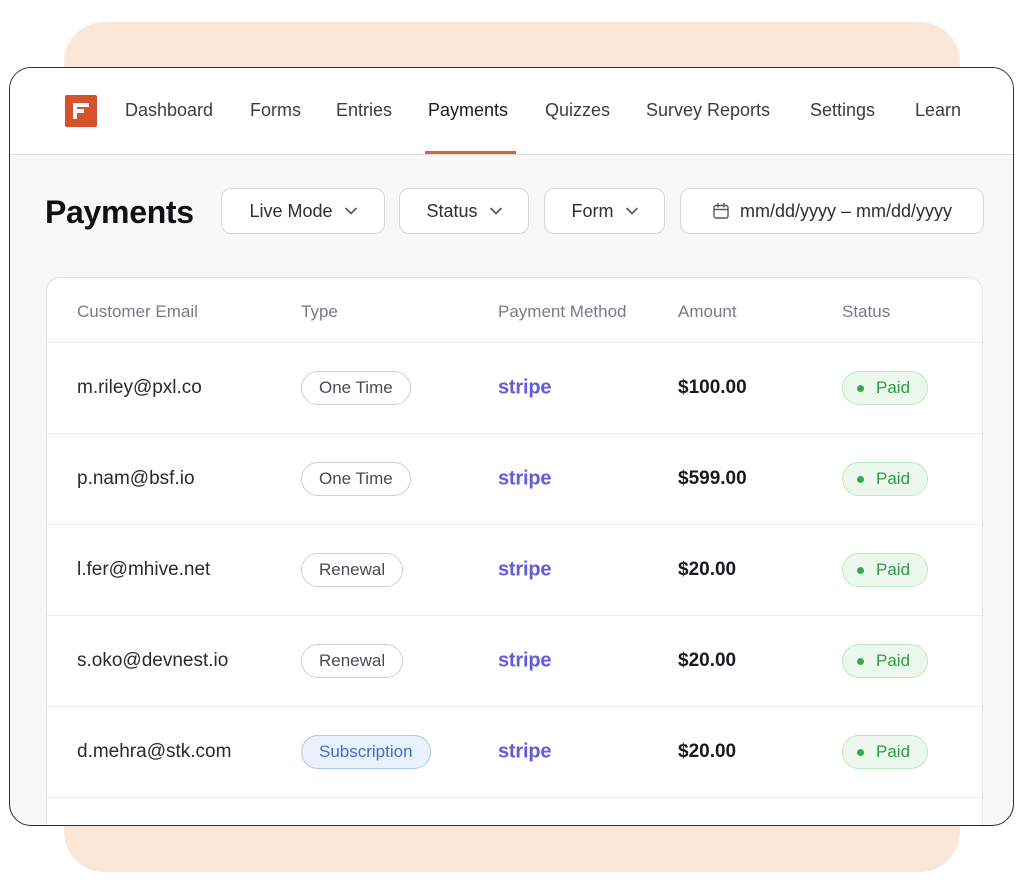  Describe the element at coordinates (119, 212) in the screenshot. I see `page-title: Payments` at that location.